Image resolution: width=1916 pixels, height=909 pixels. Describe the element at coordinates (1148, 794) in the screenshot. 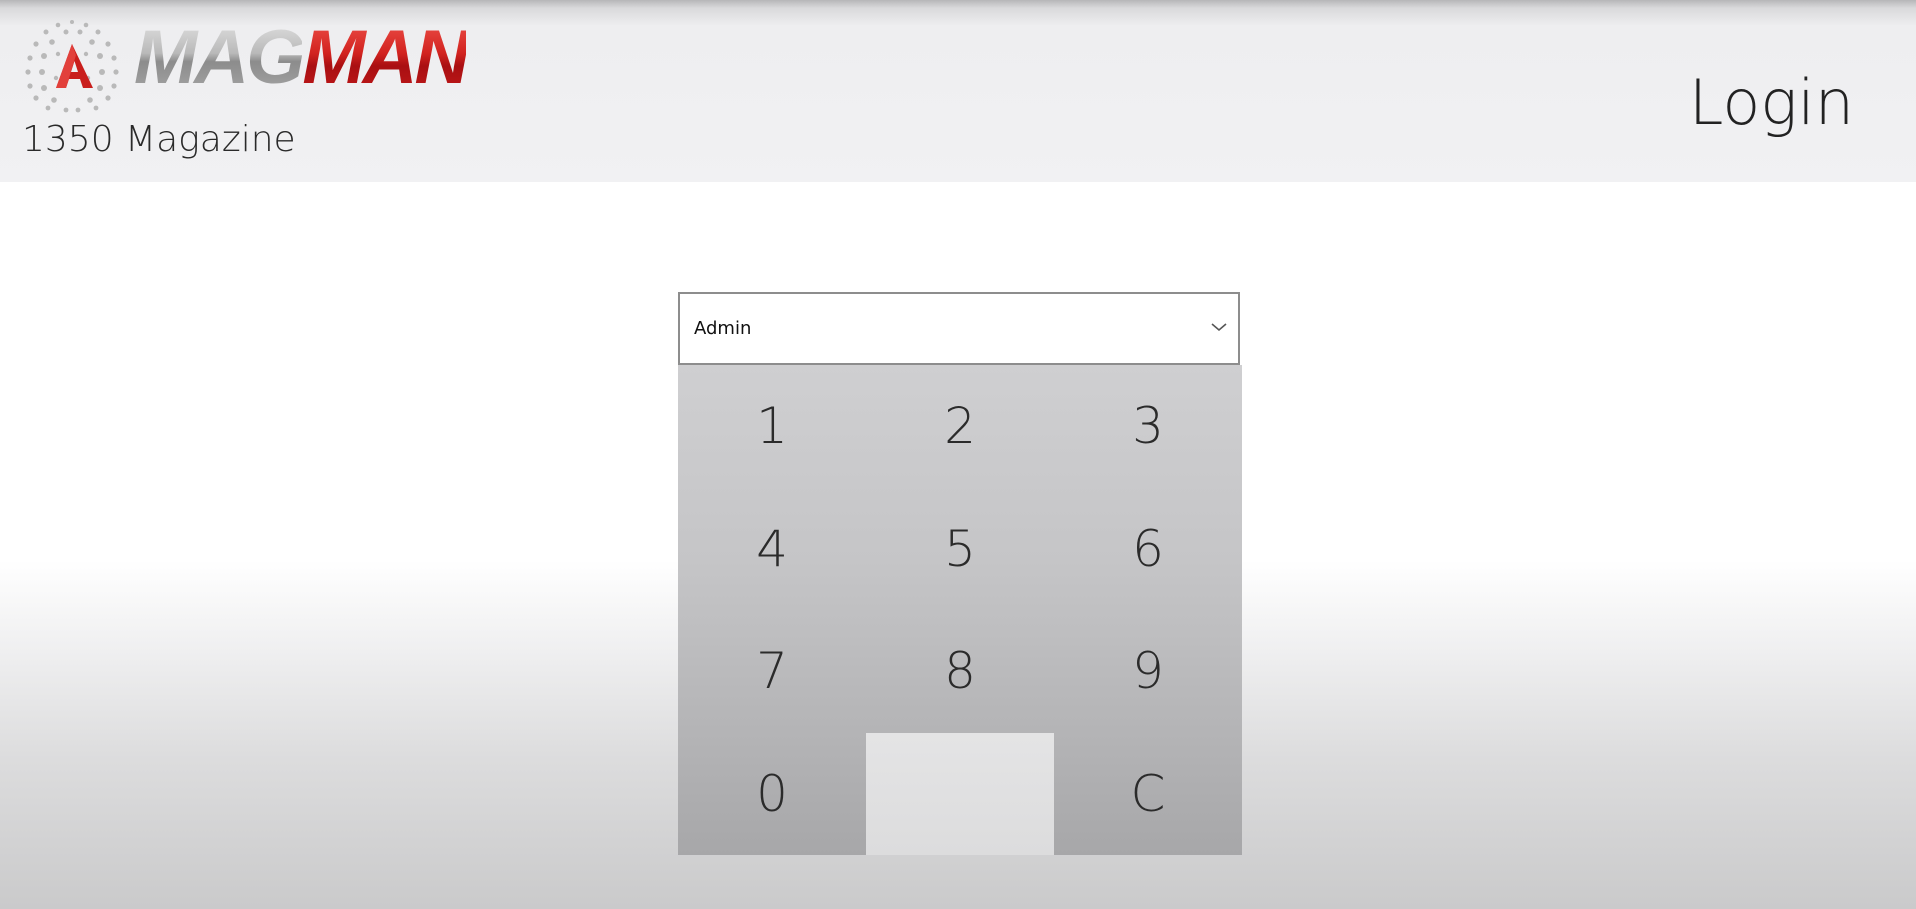

I see `key-clear: C` at that location.